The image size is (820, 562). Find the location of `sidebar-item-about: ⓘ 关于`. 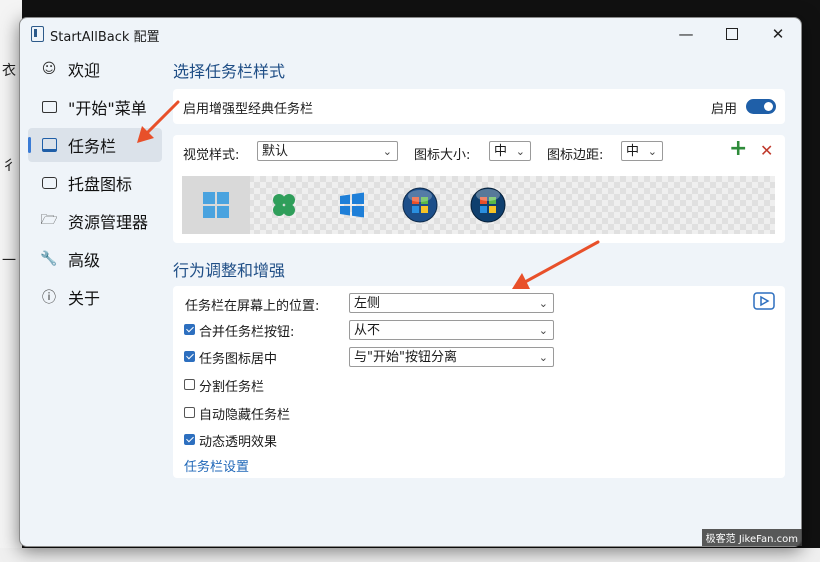

sidebar-item-about: ⓘ 关于 is located at coordinates (95, 297).